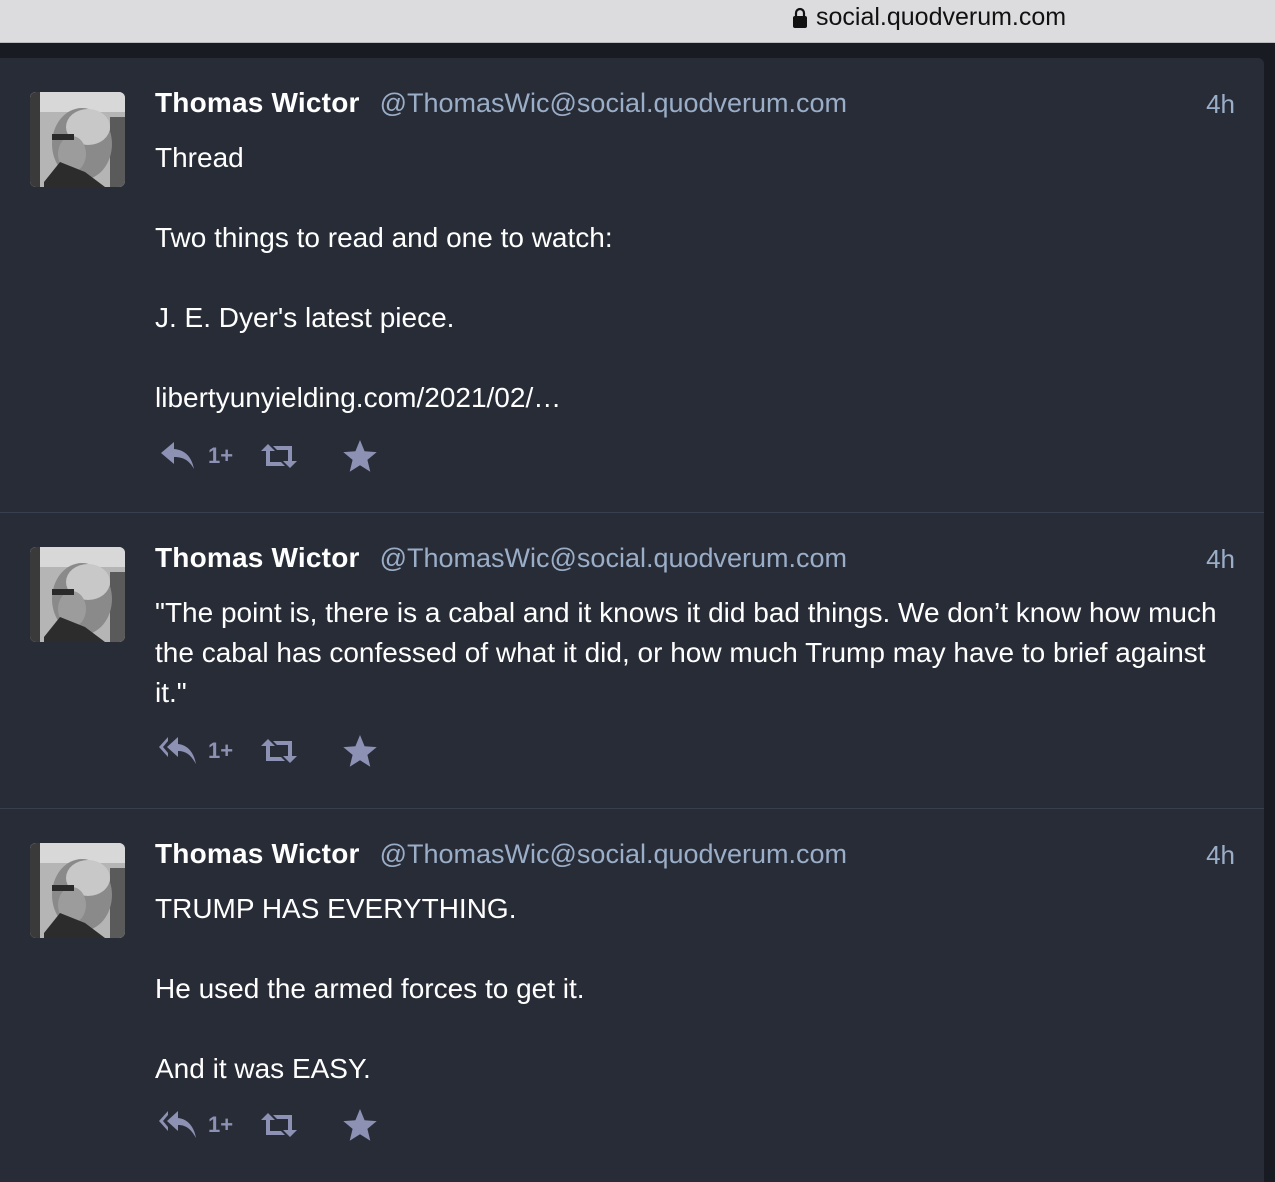 The width and height of the screenshot is (1275, 1182). Describe the element at coordinates (177, 455) in the screenshot. I see `reply-icon` at that location.